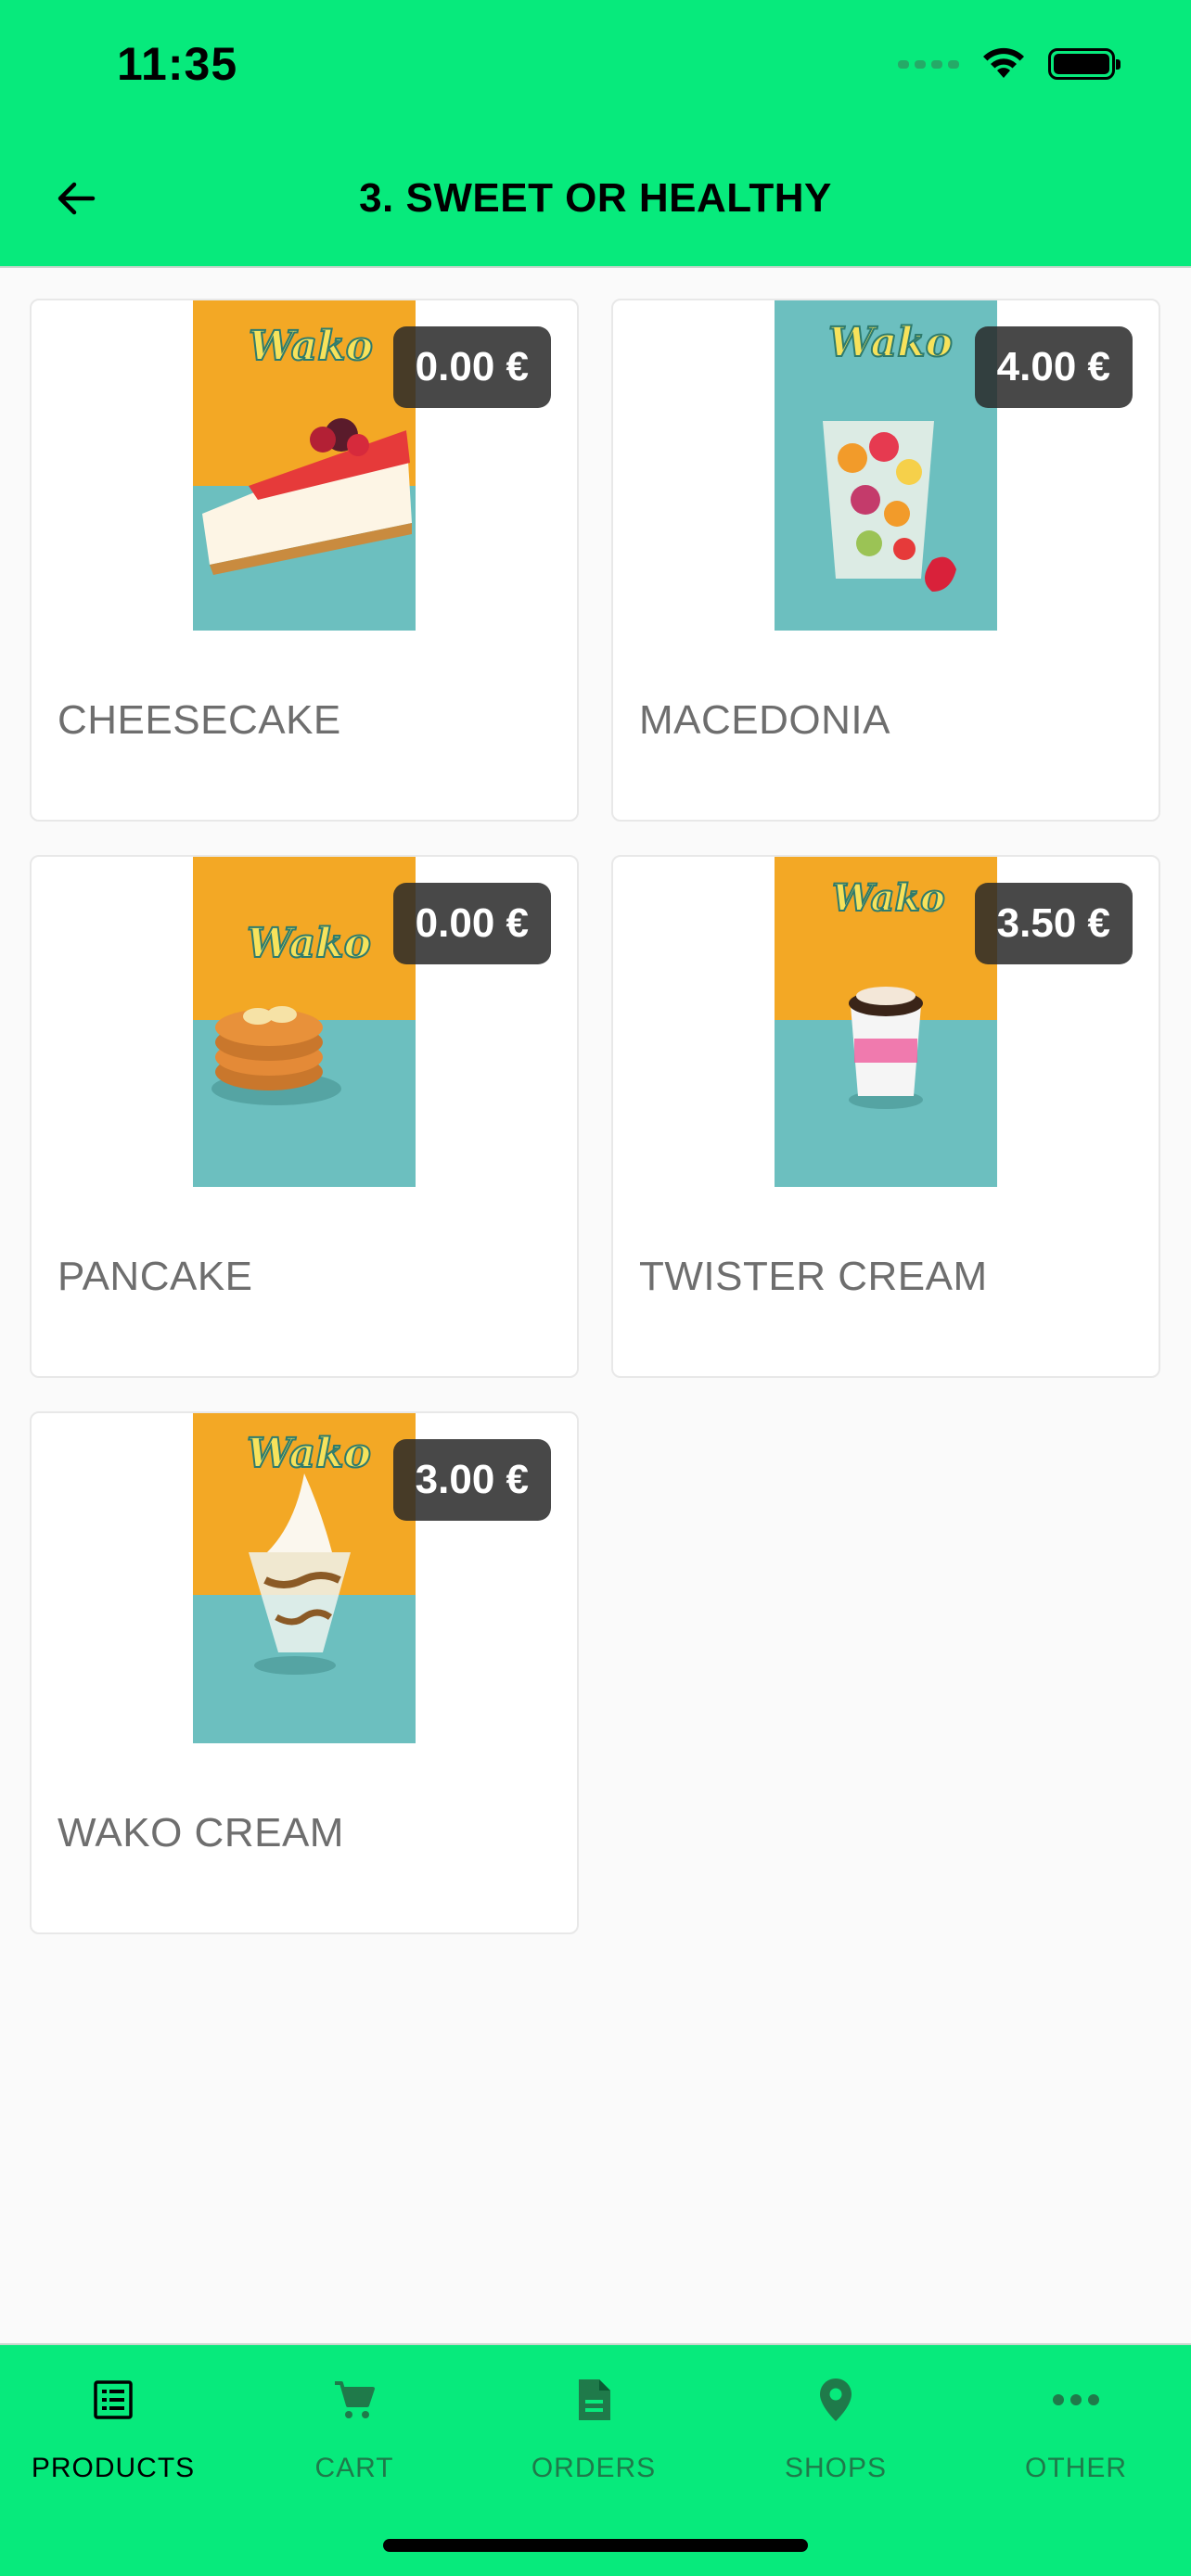 Image resolution: width=1191 pixels, height=2576 pixels. I want to click on nav-label: ORDERS, so click(594, 2468).